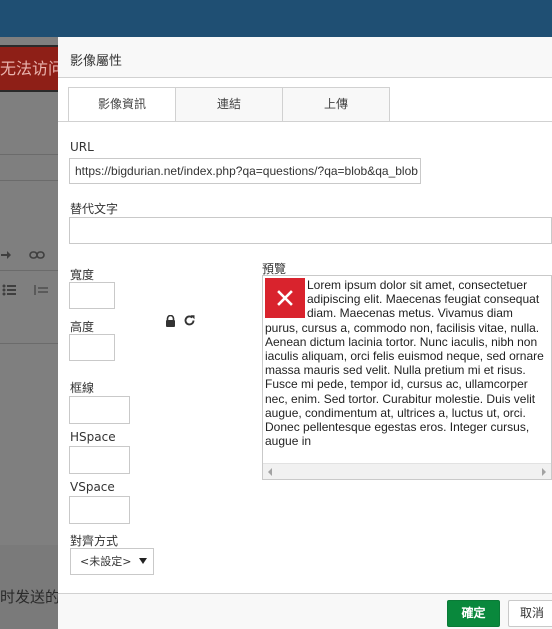 Image resolution: width=552 pixels, height=629 pixels. I want to click on page-error-text: 无法访问, so click(30, 68).